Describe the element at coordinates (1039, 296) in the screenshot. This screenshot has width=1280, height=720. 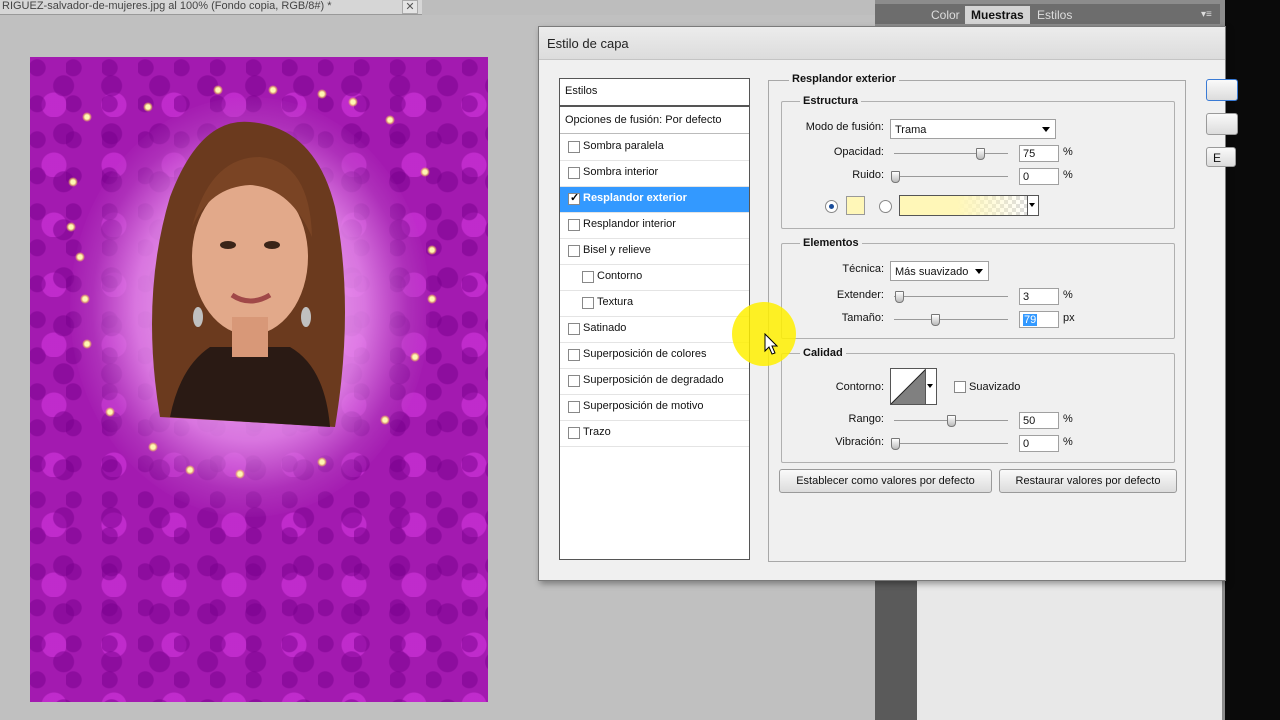
I see `spread-input: 3` at that location.